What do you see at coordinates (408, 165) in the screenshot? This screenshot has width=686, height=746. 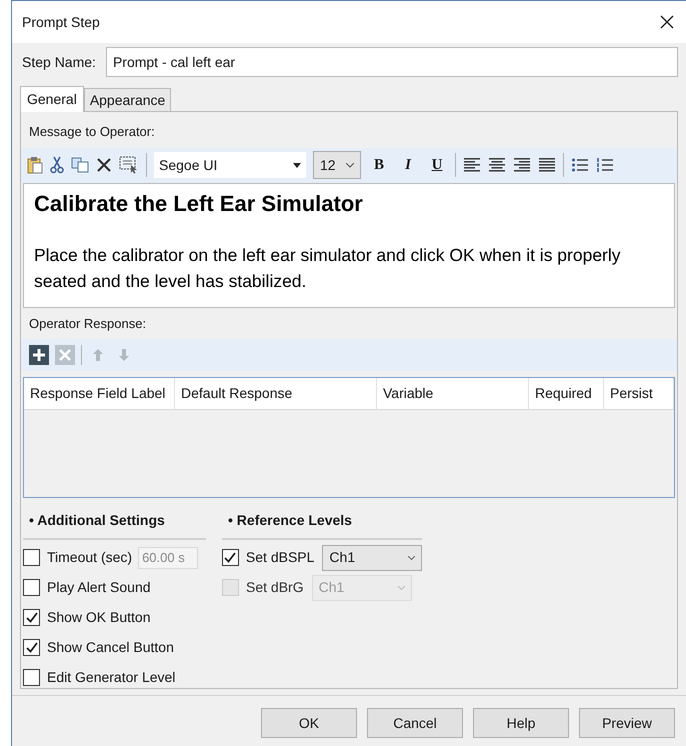 I see `italic-button: I` at bounding box center [408, 165].